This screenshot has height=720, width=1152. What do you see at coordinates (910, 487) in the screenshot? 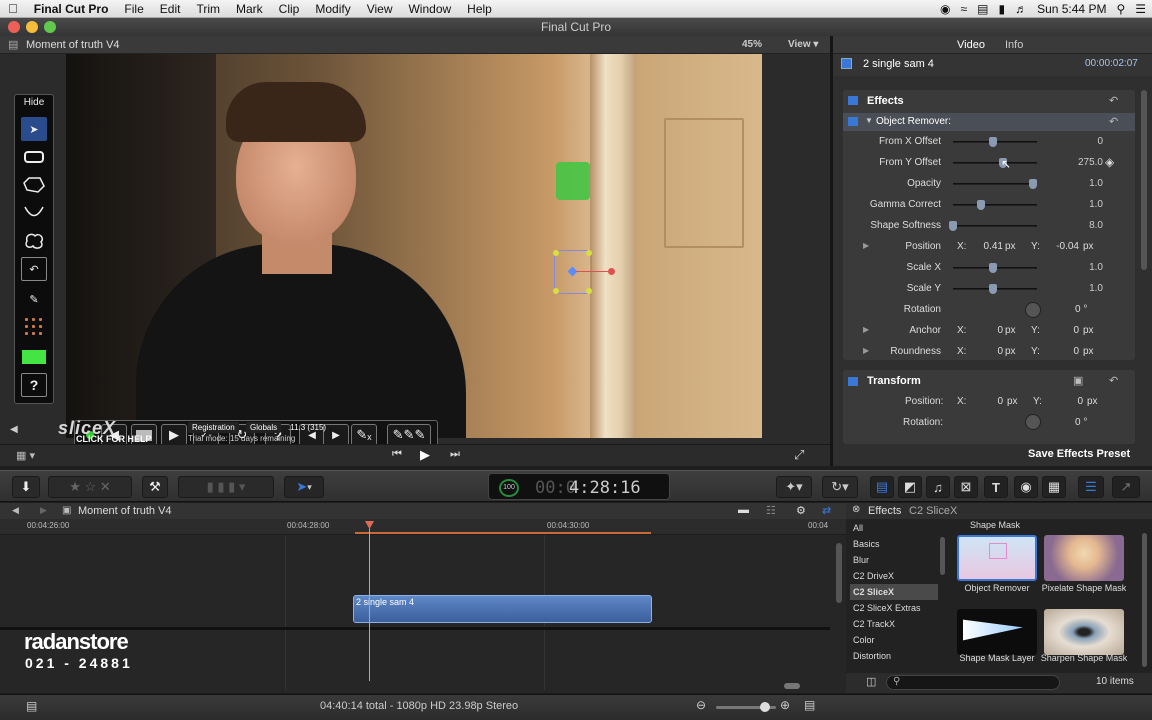
I see `photos-browser-icon: ◩` at bounding box center [910, 487].